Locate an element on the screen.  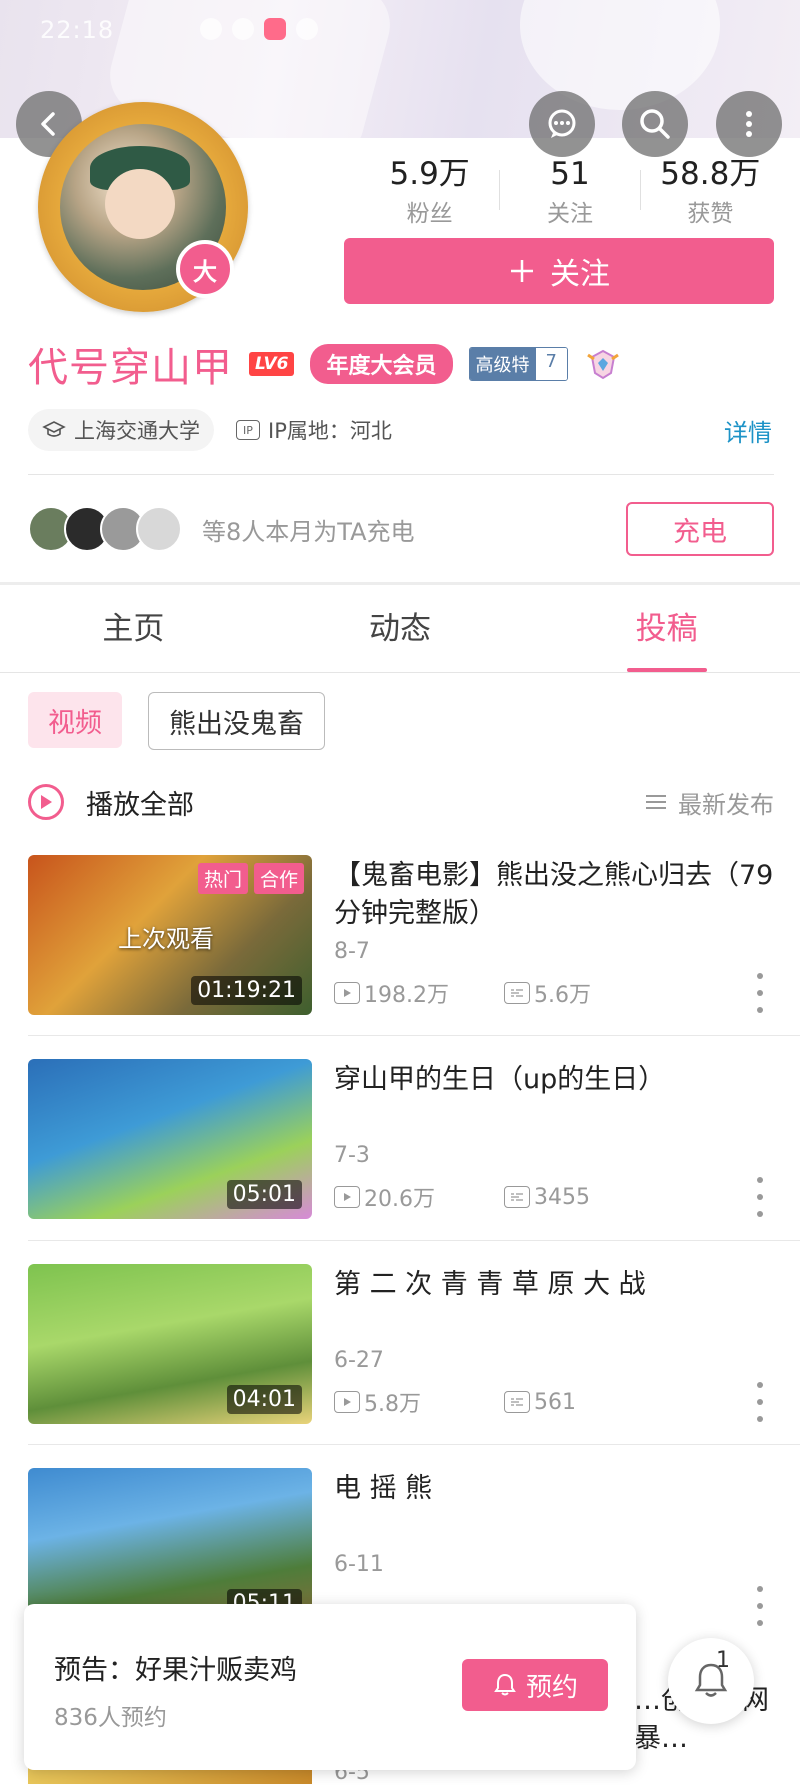
more-vertical-icon is located at coordinates (749, 124).